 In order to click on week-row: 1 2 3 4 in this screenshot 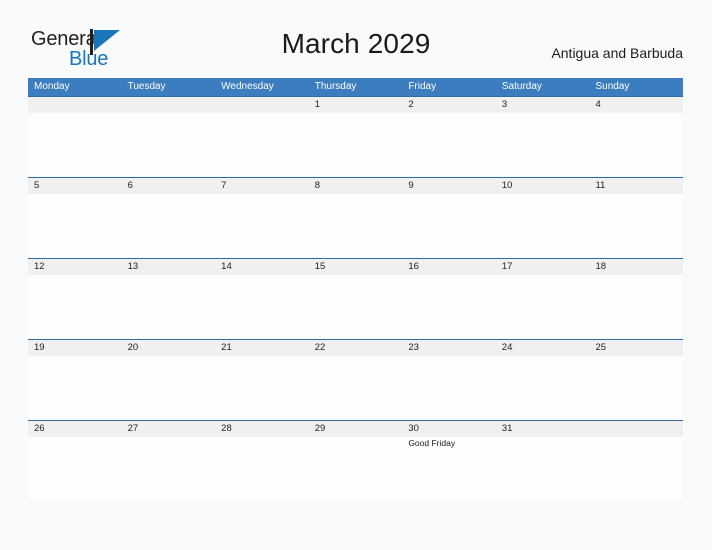, I will do `click(355, 136)`.